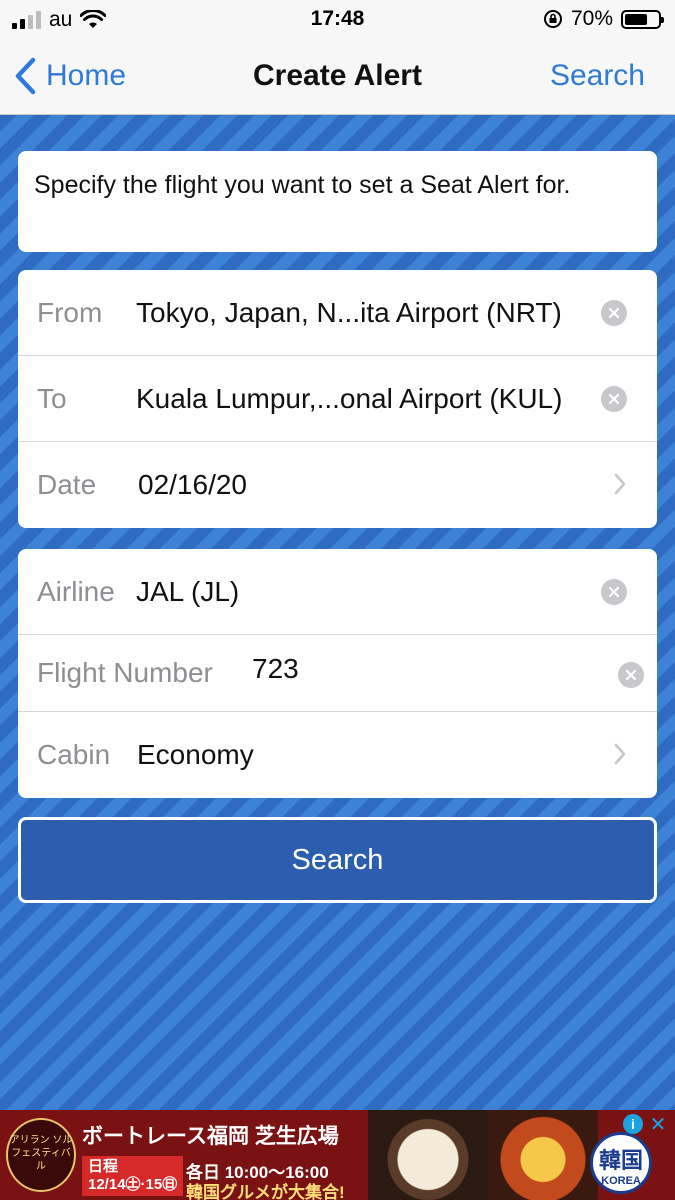 Image resolution: width=675 pixels, height=1200 pixels. I want to click on flight-number-row: Flight Number 723, so click(337, 673).